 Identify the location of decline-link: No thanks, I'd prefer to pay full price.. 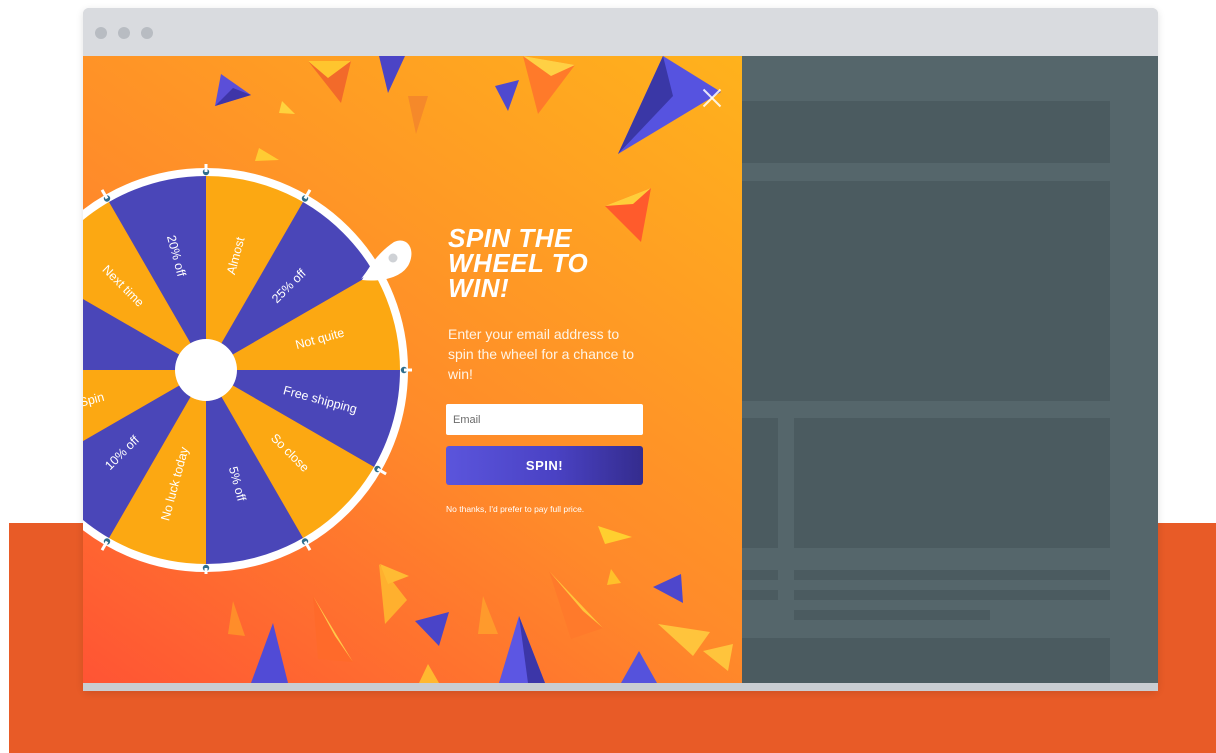
(556, 509).